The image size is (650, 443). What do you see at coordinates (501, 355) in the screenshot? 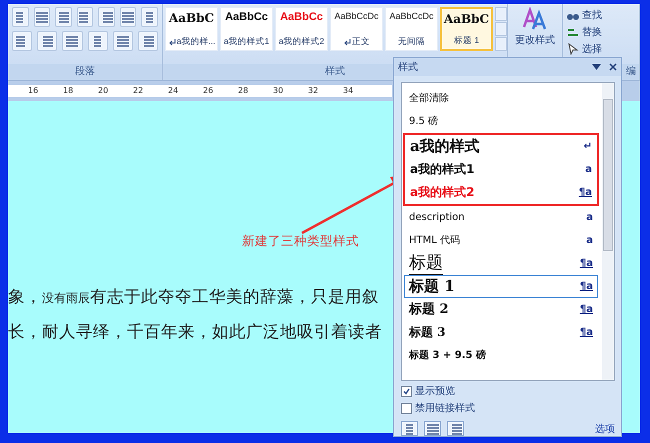
I see `style-list-item: 标题 3 + 9.5 磅` at bounding box center [501, 355].